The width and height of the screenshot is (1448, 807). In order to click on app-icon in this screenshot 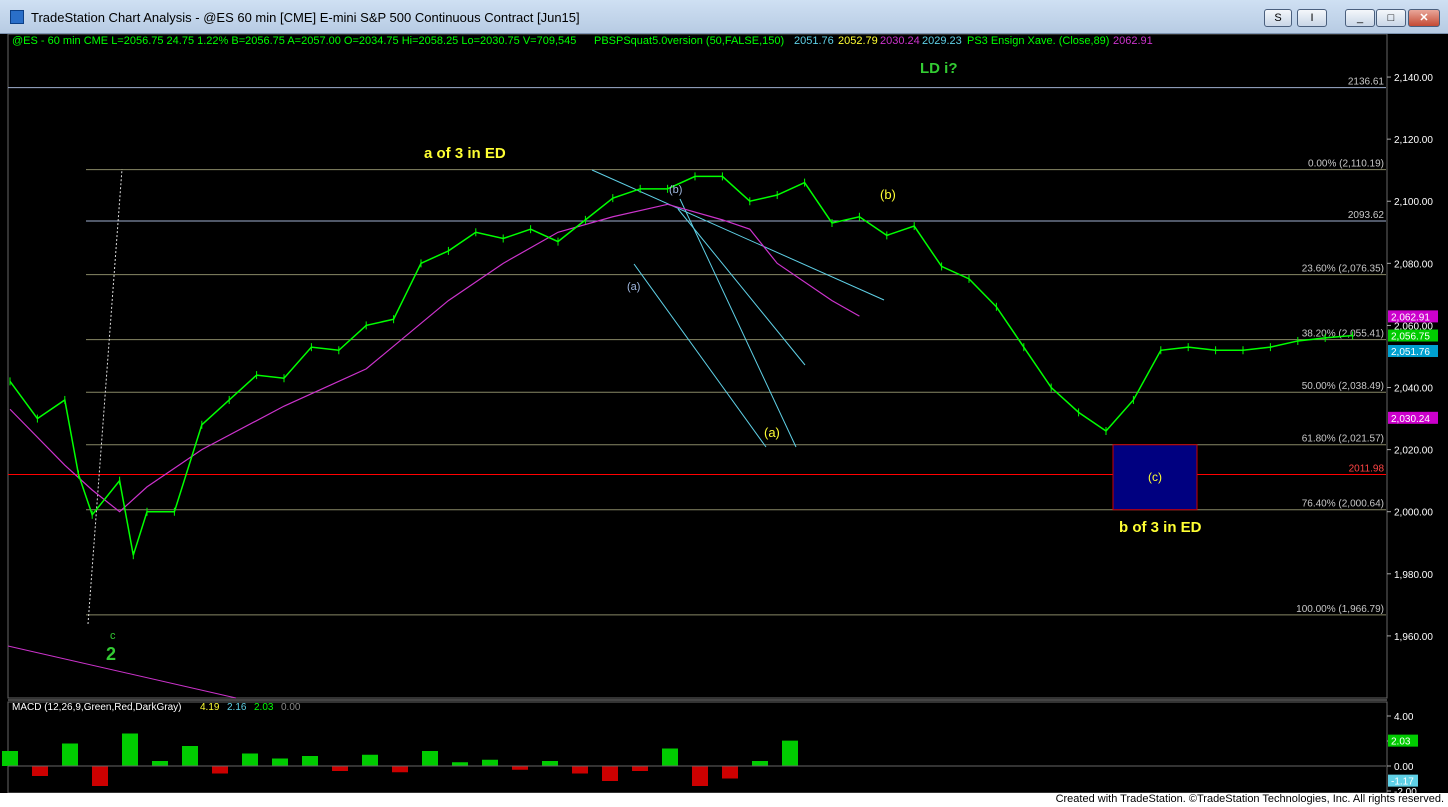, I will do `click(17, 17)`.